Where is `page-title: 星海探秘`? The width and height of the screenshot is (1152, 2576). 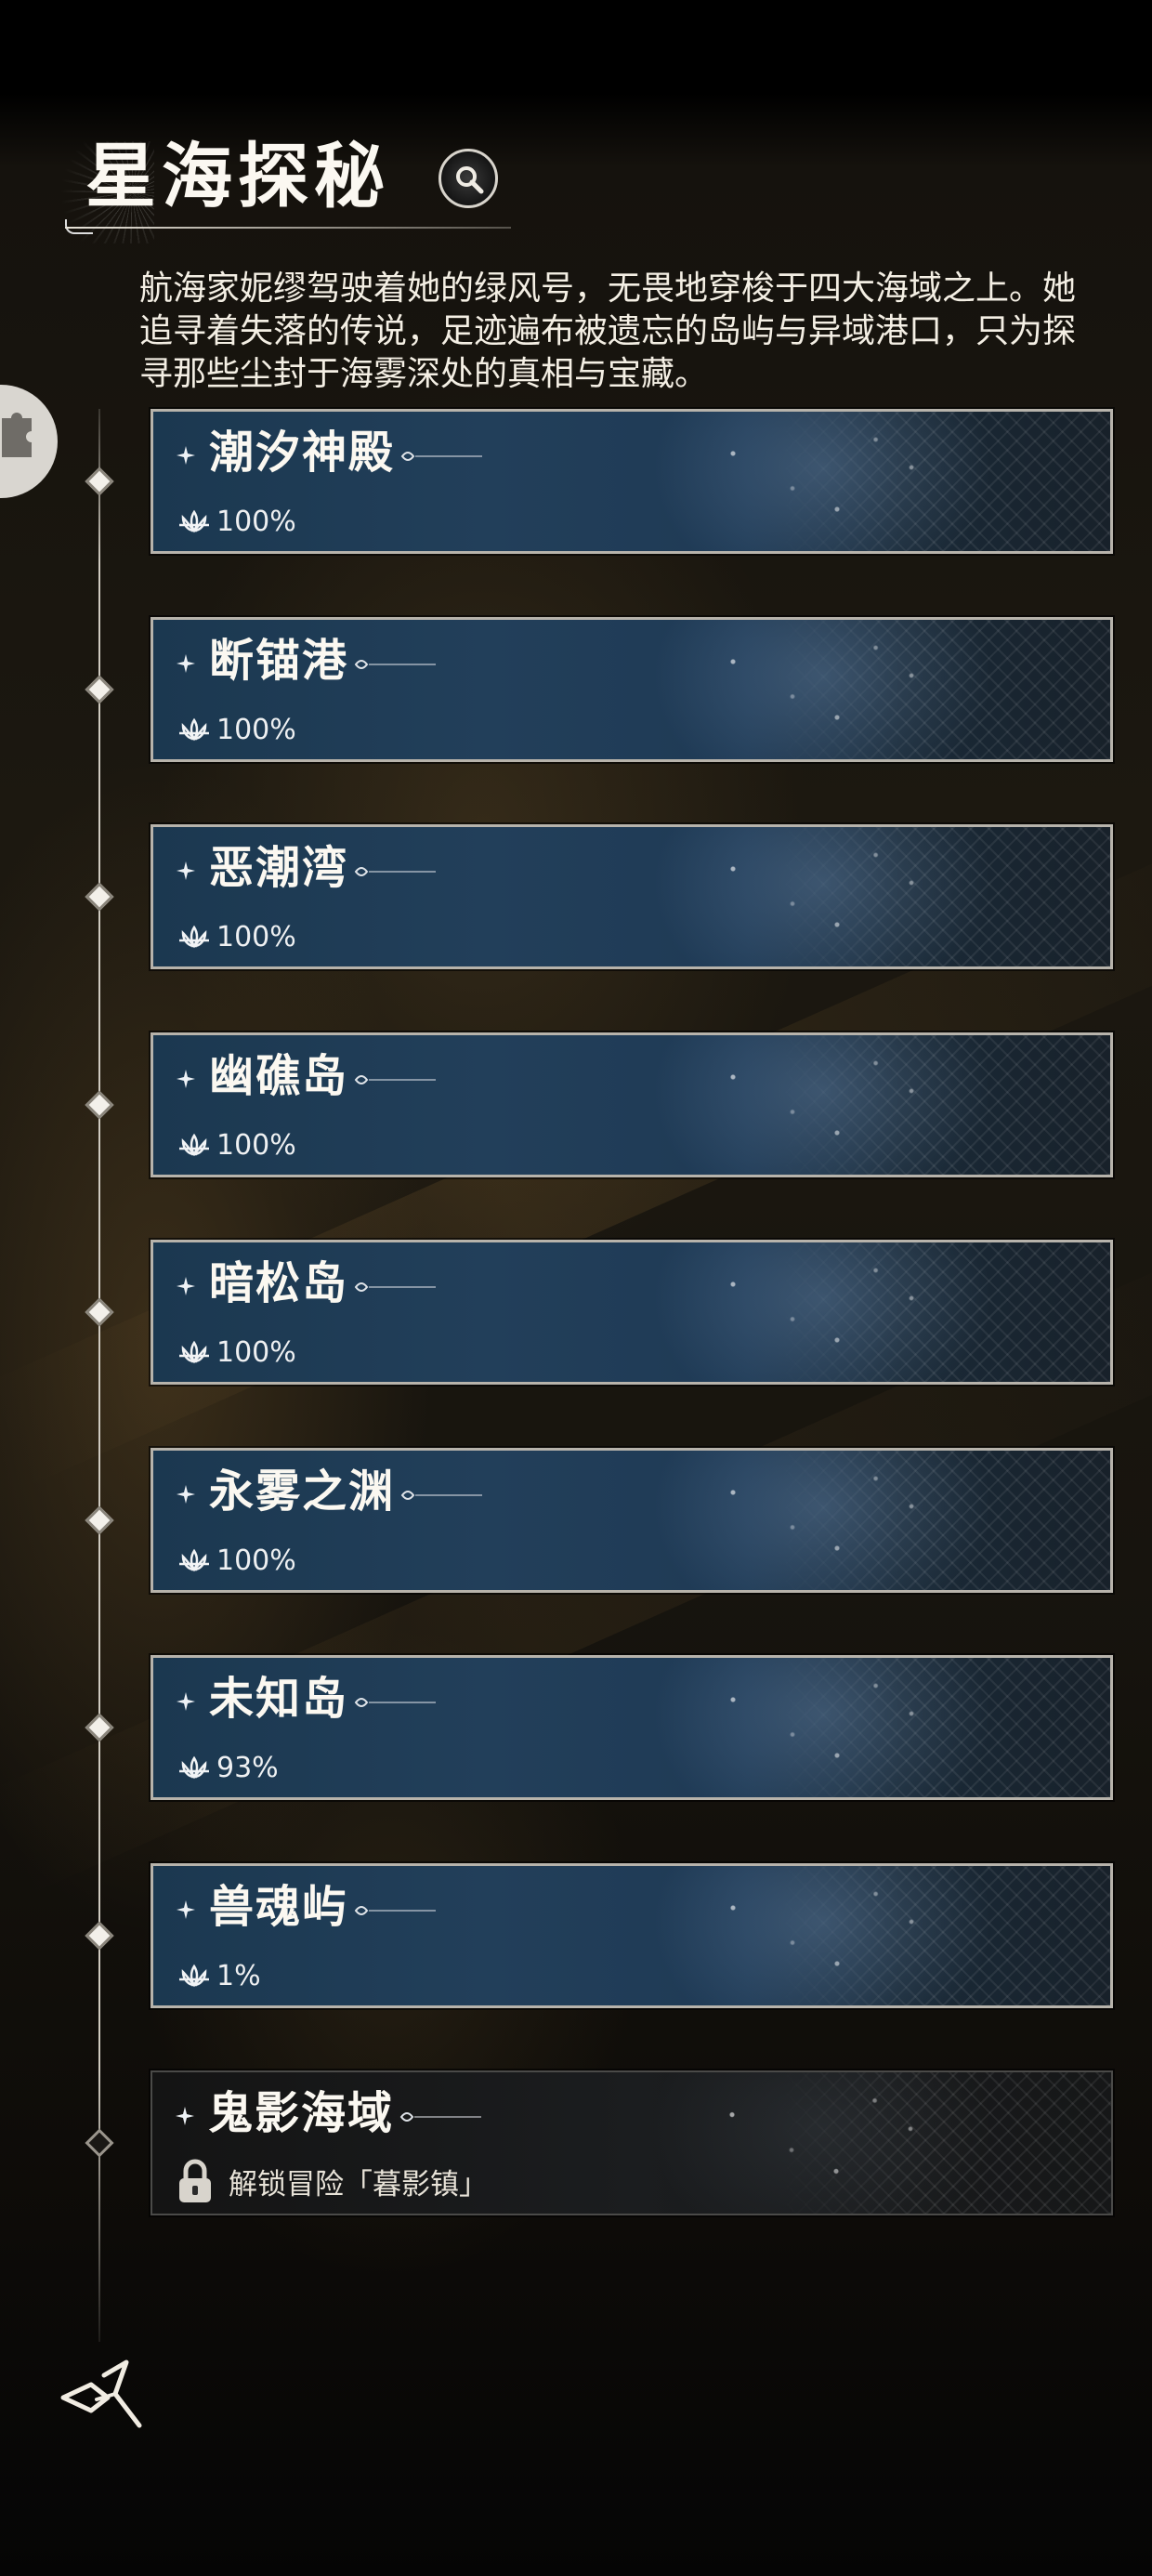 page-title: 星海探秘 is located at coordinates (237, 176).